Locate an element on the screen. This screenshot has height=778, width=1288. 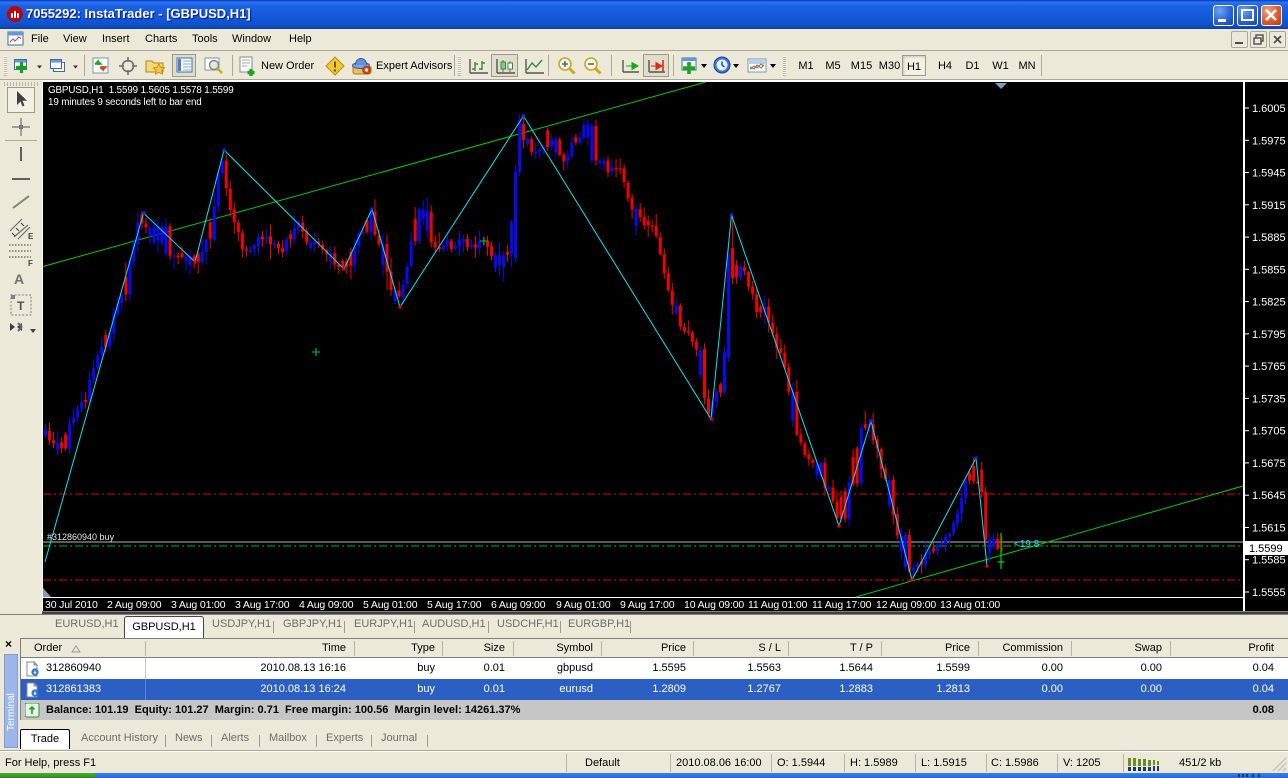
svg-text: 1.6005 is located at coordinates (1269, 109).